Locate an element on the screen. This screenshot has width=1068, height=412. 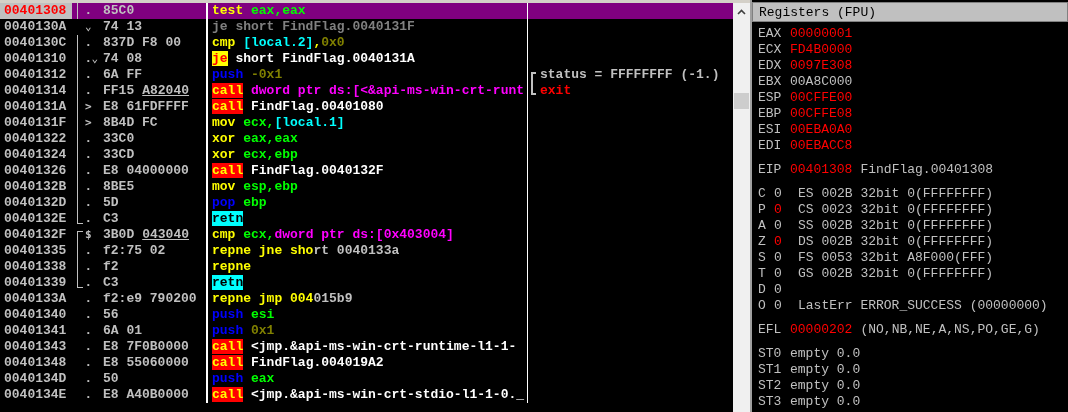
hex-bytes: E8 7F0B0000 is located at coordinates (146, 347).